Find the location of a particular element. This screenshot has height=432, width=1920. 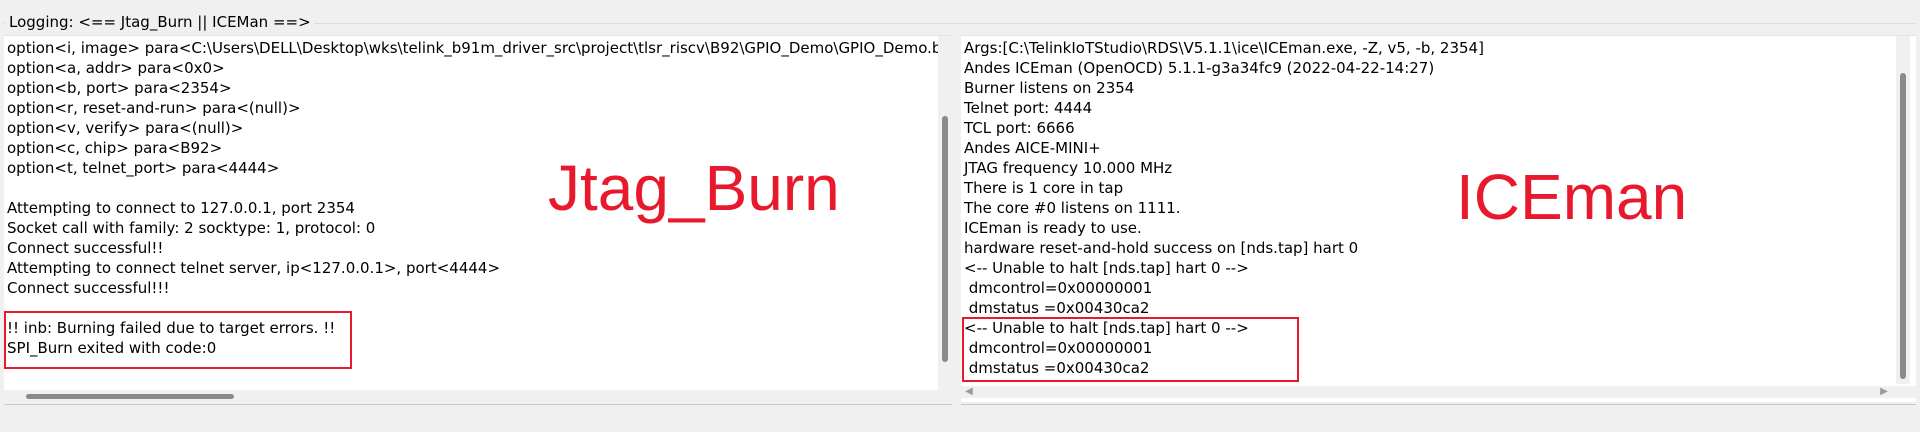

iceman-annotation-label: ICEman is located at coordinates (1572, 197).